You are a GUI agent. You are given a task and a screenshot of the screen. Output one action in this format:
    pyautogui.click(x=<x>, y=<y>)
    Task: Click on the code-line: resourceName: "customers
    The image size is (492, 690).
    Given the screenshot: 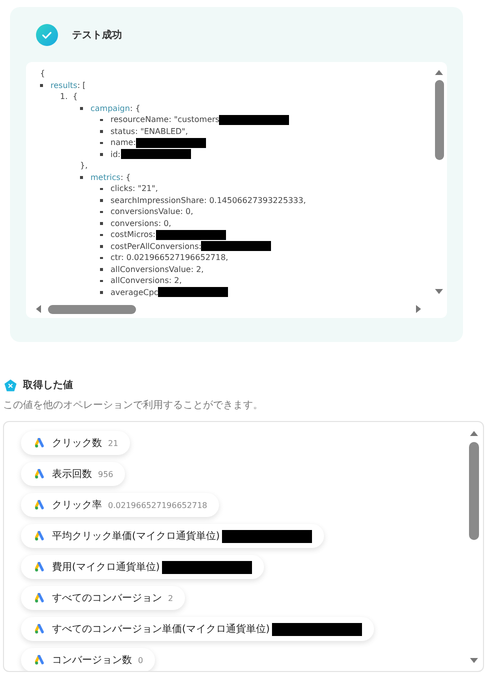 What is the action you would take?
    pyautogui.click(x=165, y=119)
    